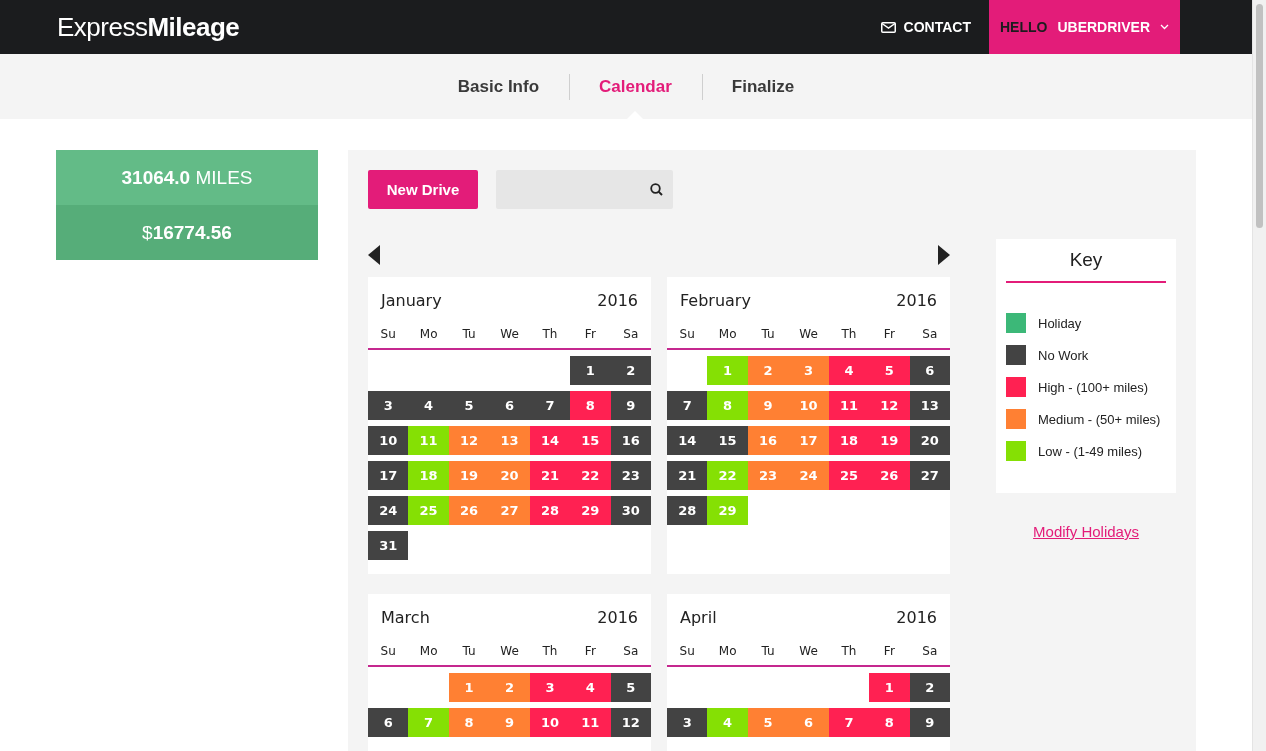  I want to click on day-cell: 22, so click(590, 475).